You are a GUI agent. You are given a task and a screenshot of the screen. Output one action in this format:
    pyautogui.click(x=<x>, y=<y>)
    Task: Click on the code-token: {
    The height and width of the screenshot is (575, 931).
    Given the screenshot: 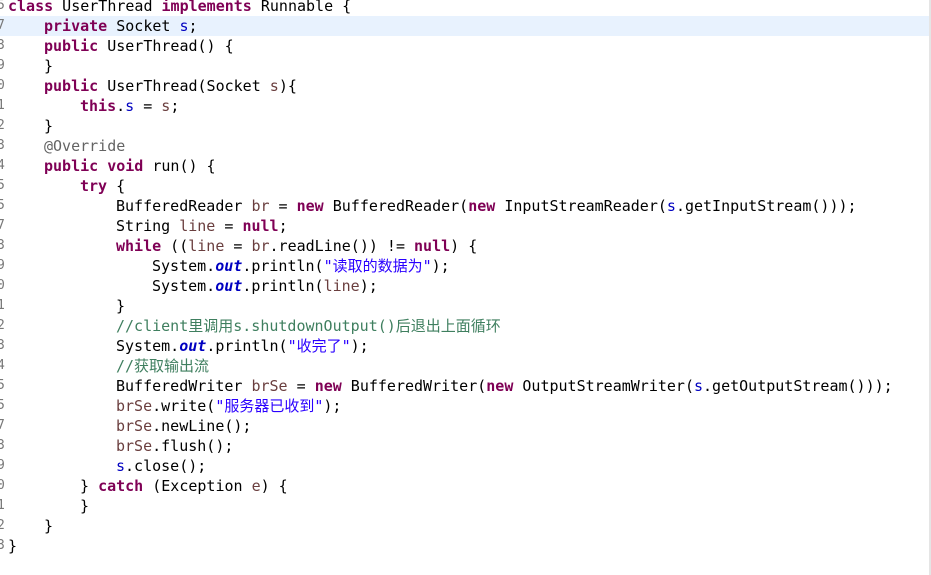 What is the action you would take?
    pyautogui.click(x=116, y=186)
    